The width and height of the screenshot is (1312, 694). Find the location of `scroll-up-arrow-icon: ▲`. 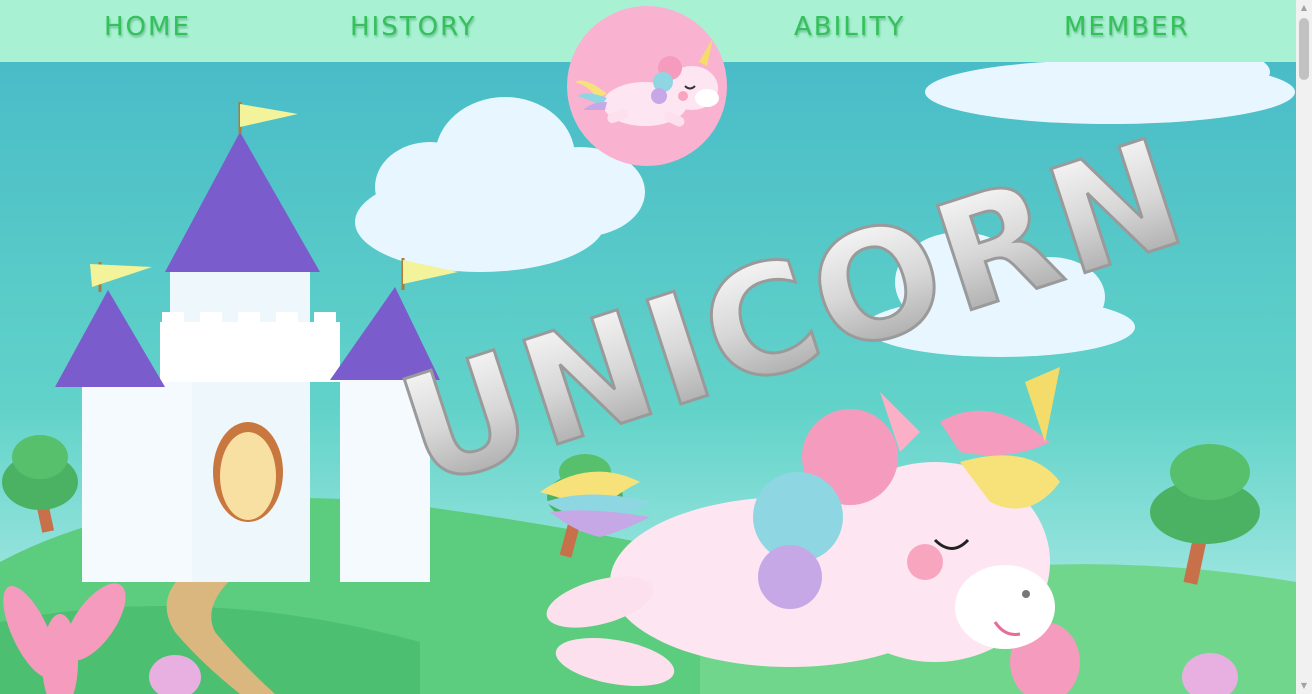

scroll-up-arrow-icon: ▲ is located at coordinates (1304, 8).